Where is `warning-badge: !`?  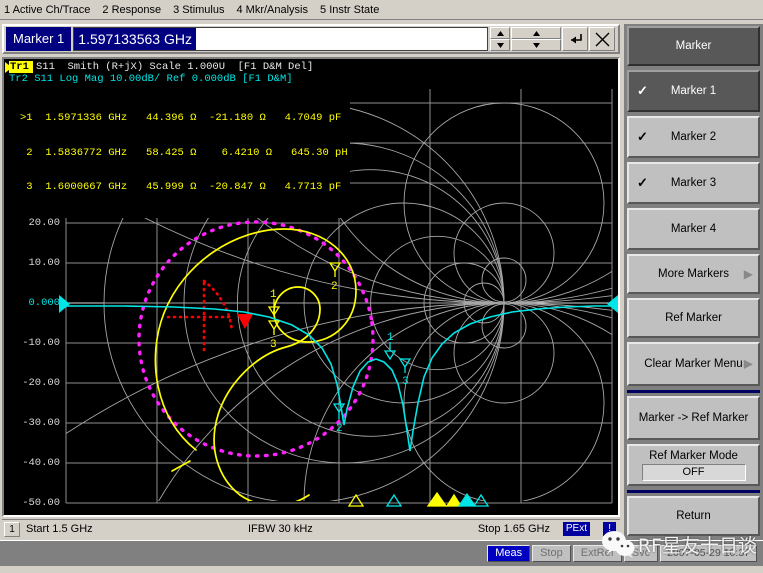
warning-badge: ! is located at coordinates (609, 529).